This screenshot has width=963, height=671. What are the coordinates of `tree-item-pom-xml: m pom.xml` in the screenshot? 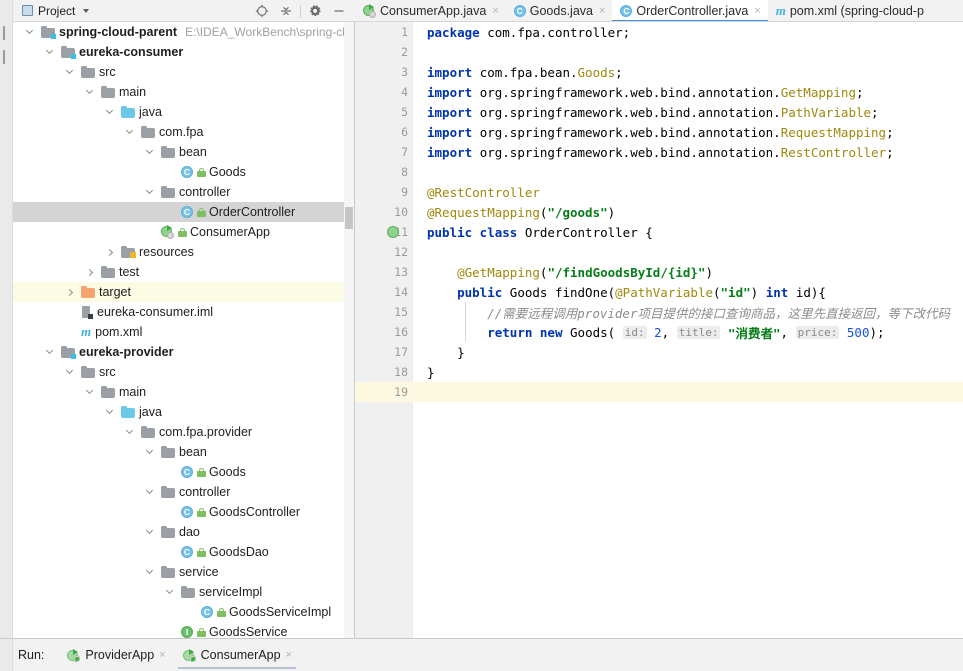 It's located at (178, 332).